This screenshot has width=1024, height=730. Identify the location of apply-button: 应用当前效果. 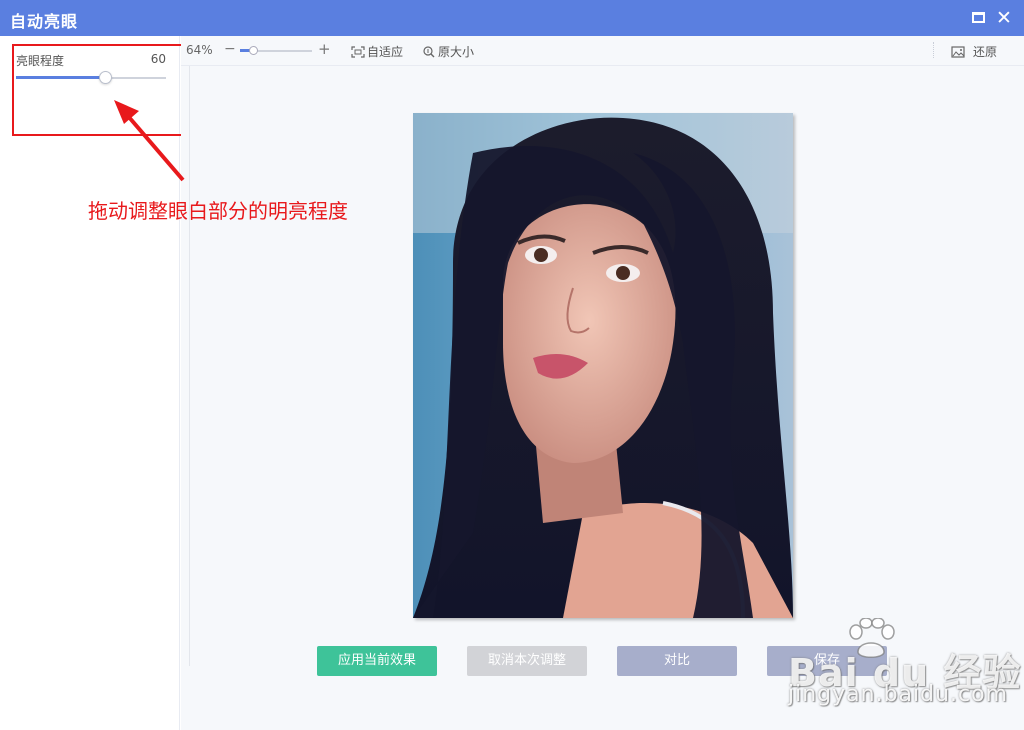
(377, 661).